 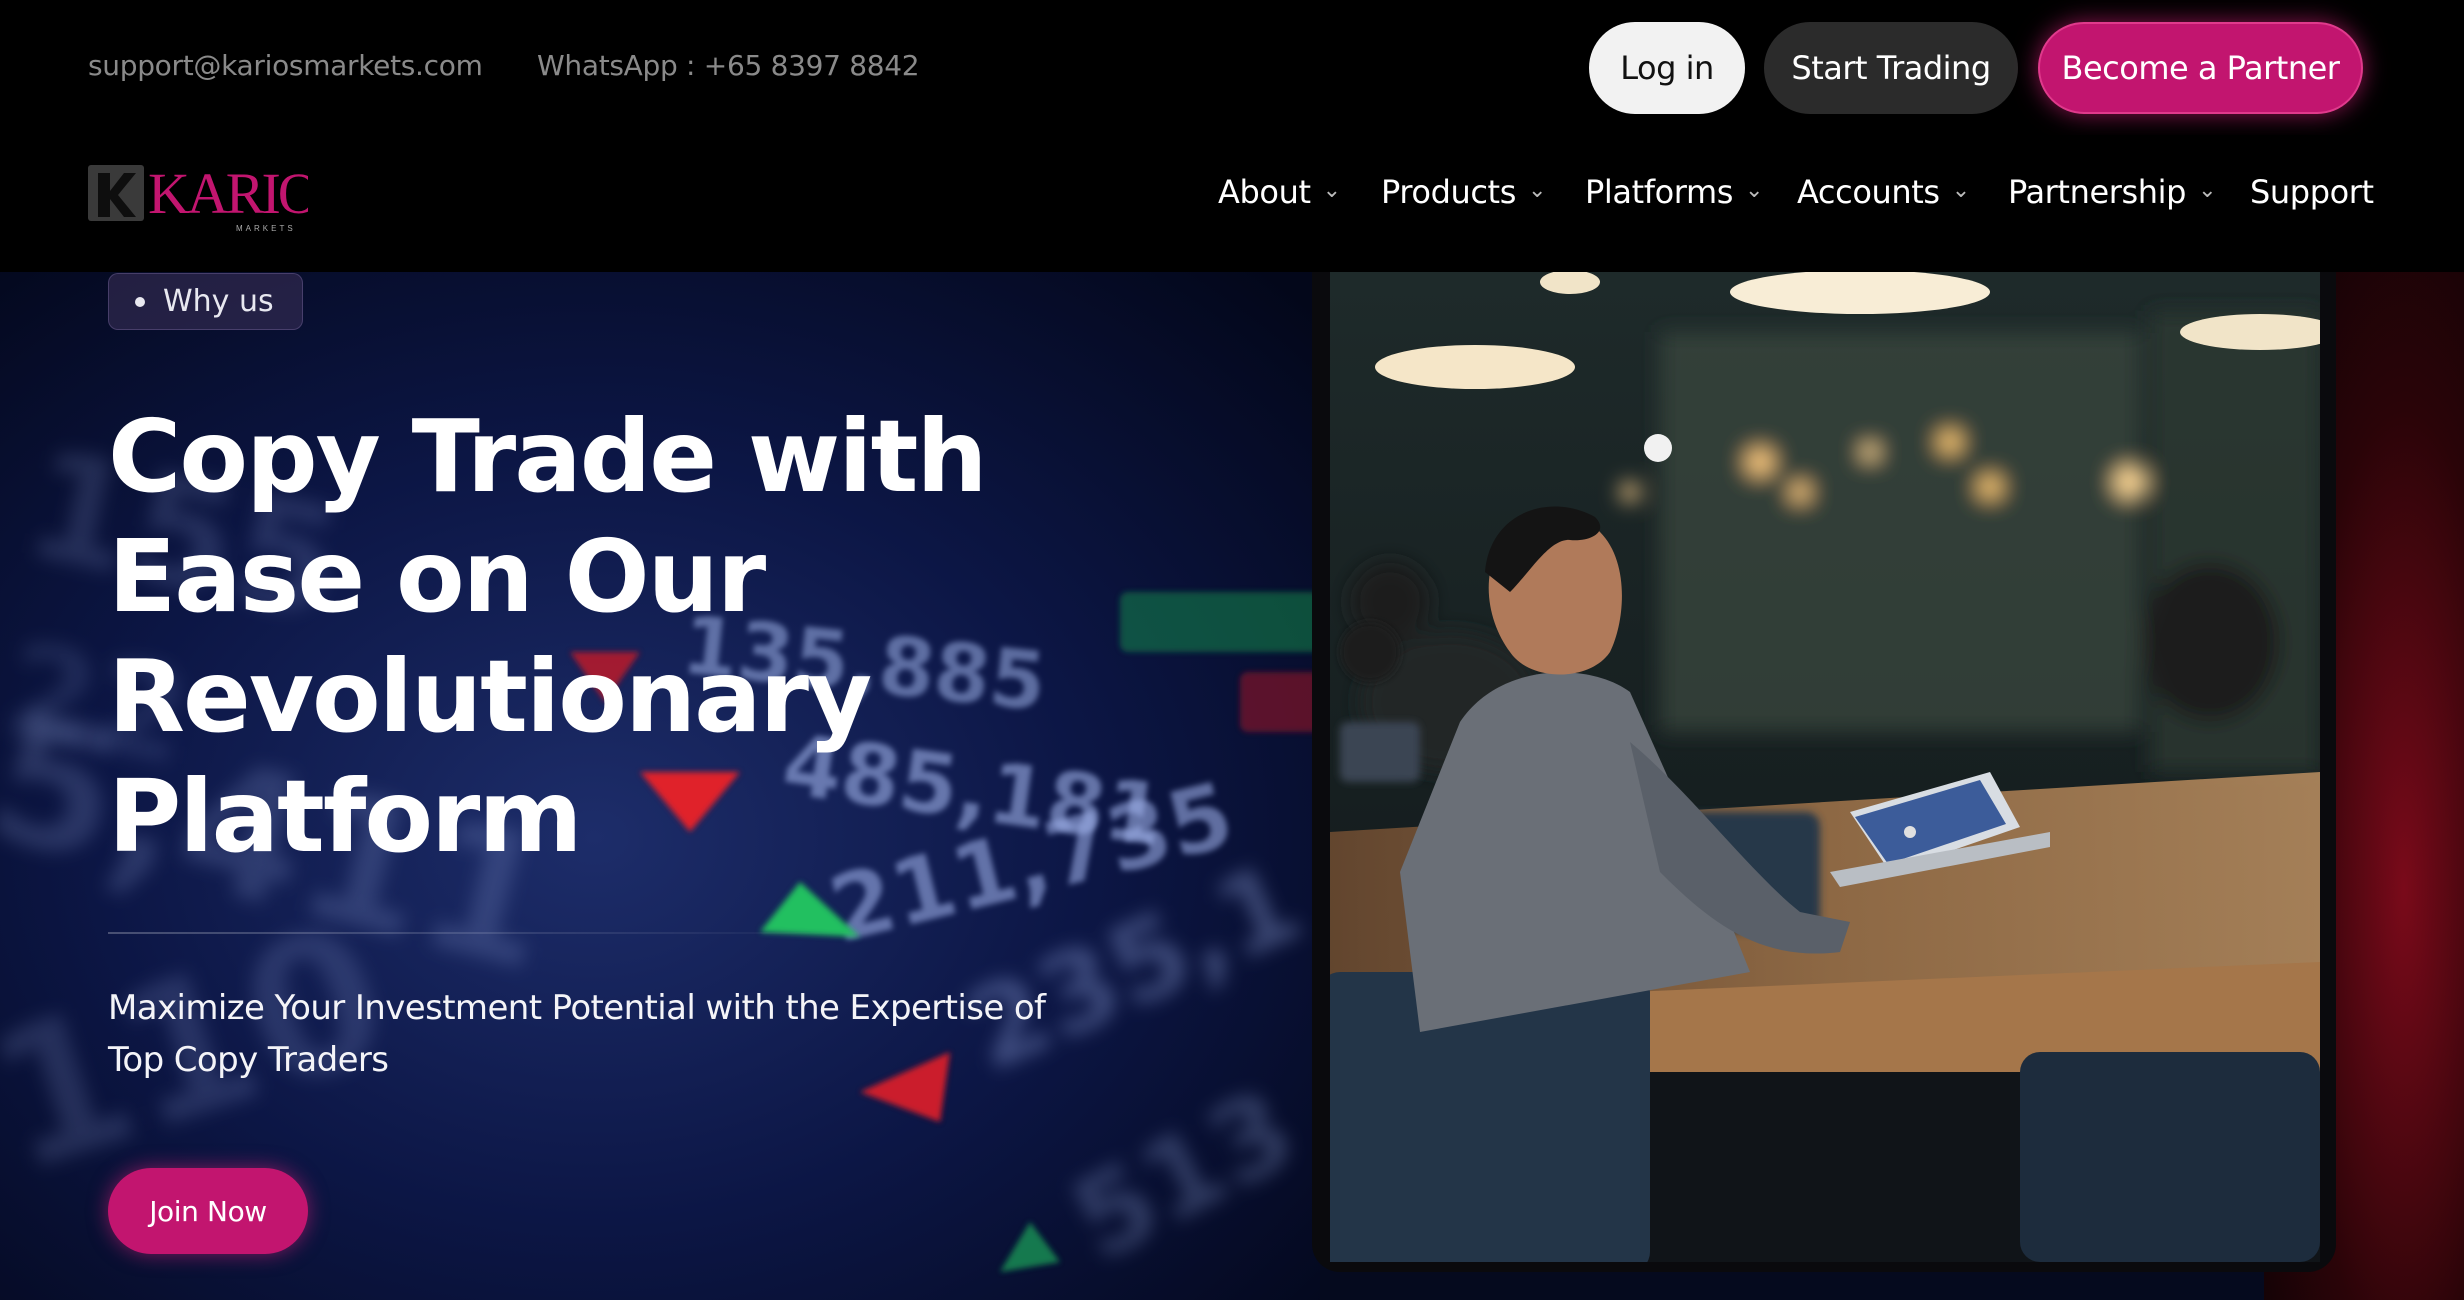 What do you see at coordinates (140, 301) in the screenshot?
I see `bullet-icon` at bounding box center [140, 301].